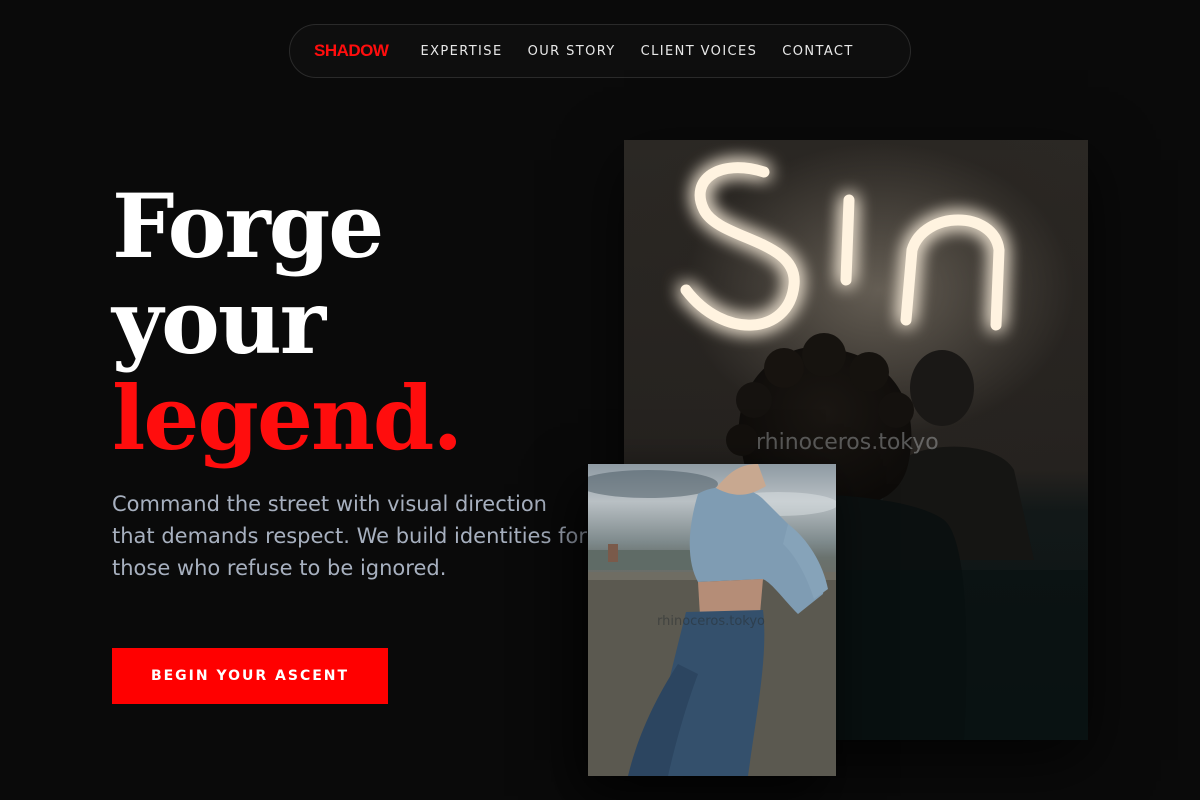 This screenshot has height=800, width=1200. I want to click on denim-photo-illustration, so click(712, 620).